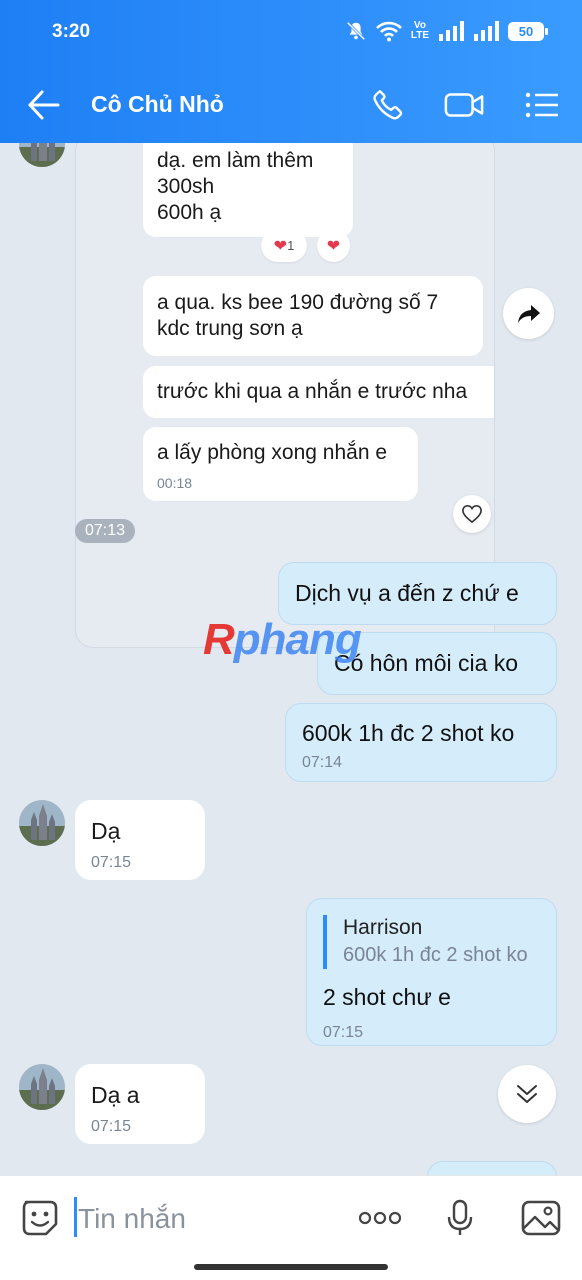  I want to click on forwarded-message-4: a lấy phòng xong nhắn e 00:18, so click(280, 464).